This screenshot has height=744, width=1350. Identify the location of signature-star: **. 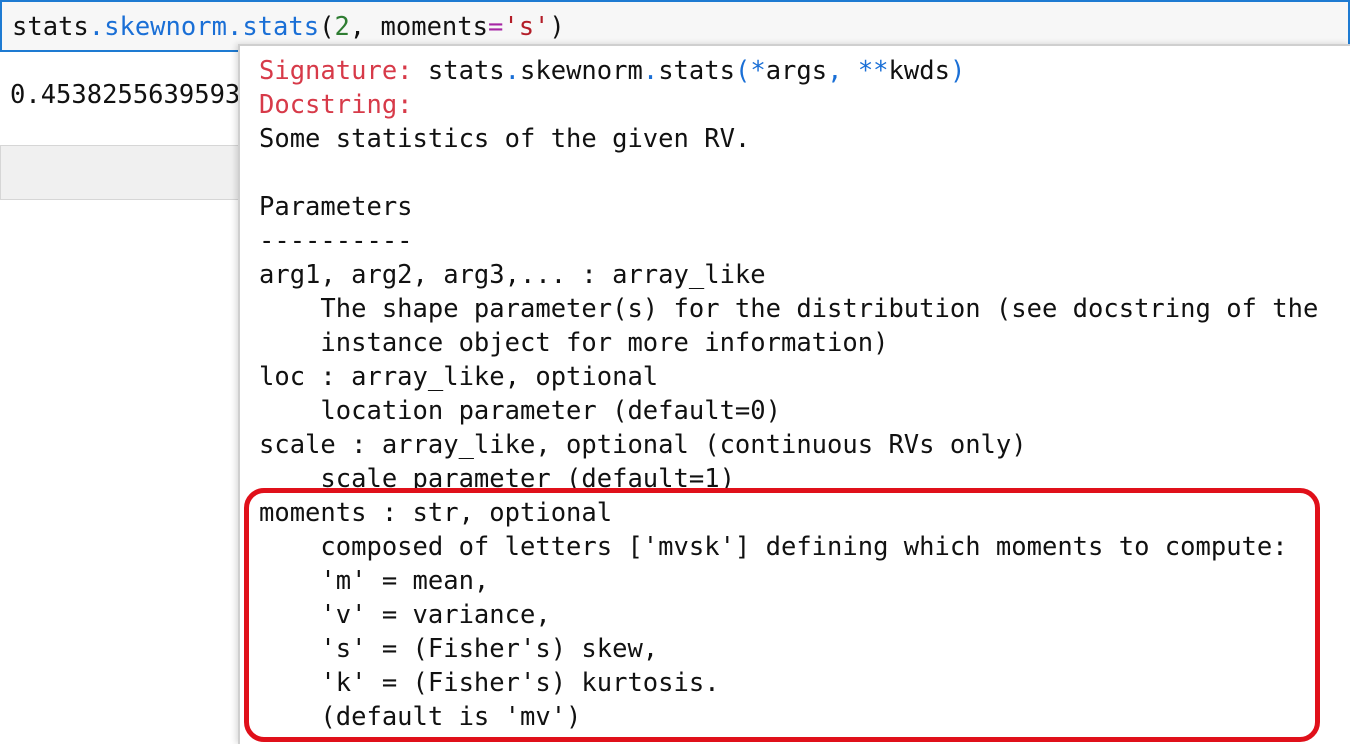
(873, 71).